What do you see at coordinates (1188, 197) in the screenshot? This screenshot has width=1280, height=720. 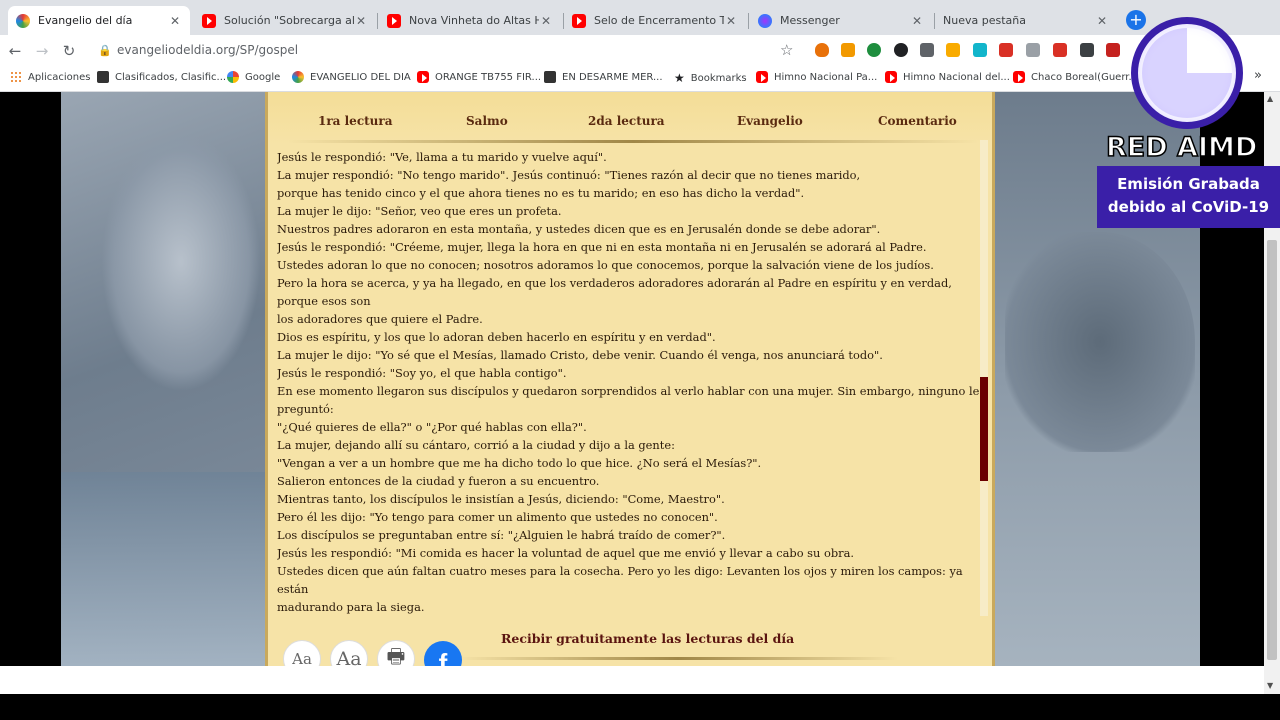 I see `overlay-notice: Emisión Grabada debido al CoViD-19` at bounding box center [1188, 197].